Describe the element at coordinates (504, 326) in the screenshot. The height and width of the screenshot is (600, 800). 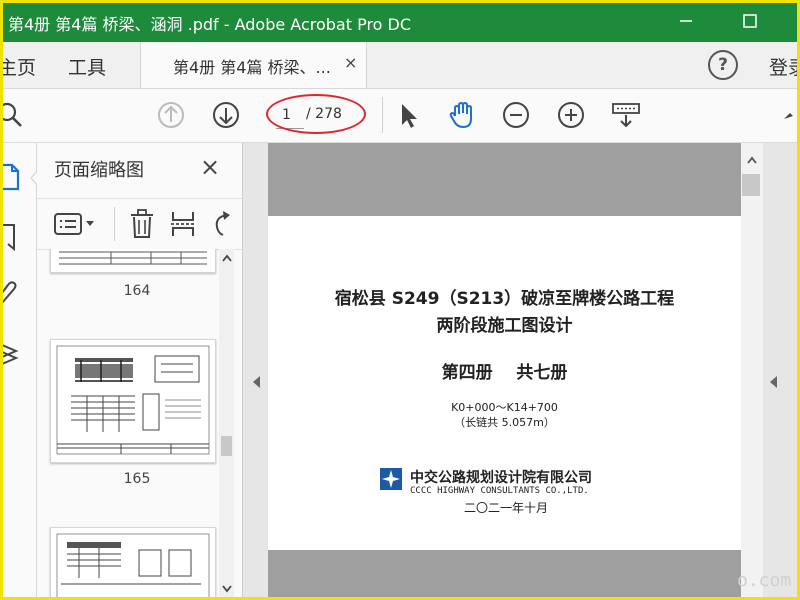
I see `doc-title-line2: 两阶段施工图设计` at that location.